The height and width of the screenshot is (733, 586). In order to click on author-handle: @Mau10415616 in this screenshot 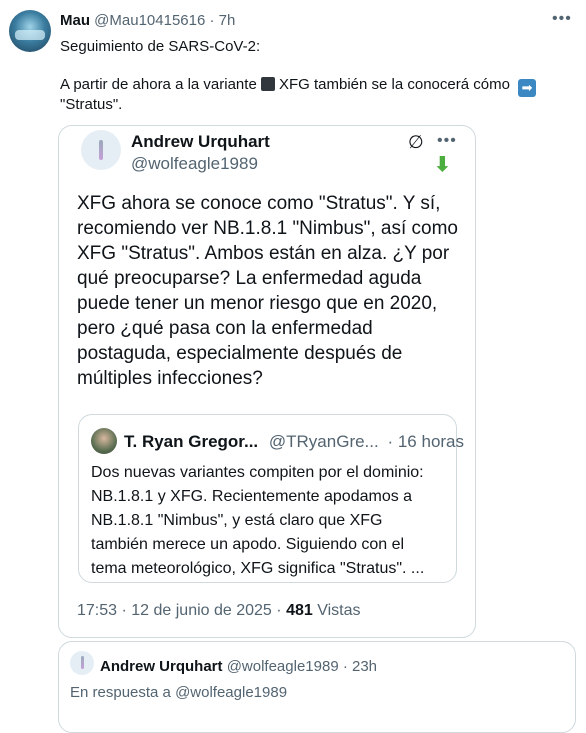, I will do `click(149, 20)`.